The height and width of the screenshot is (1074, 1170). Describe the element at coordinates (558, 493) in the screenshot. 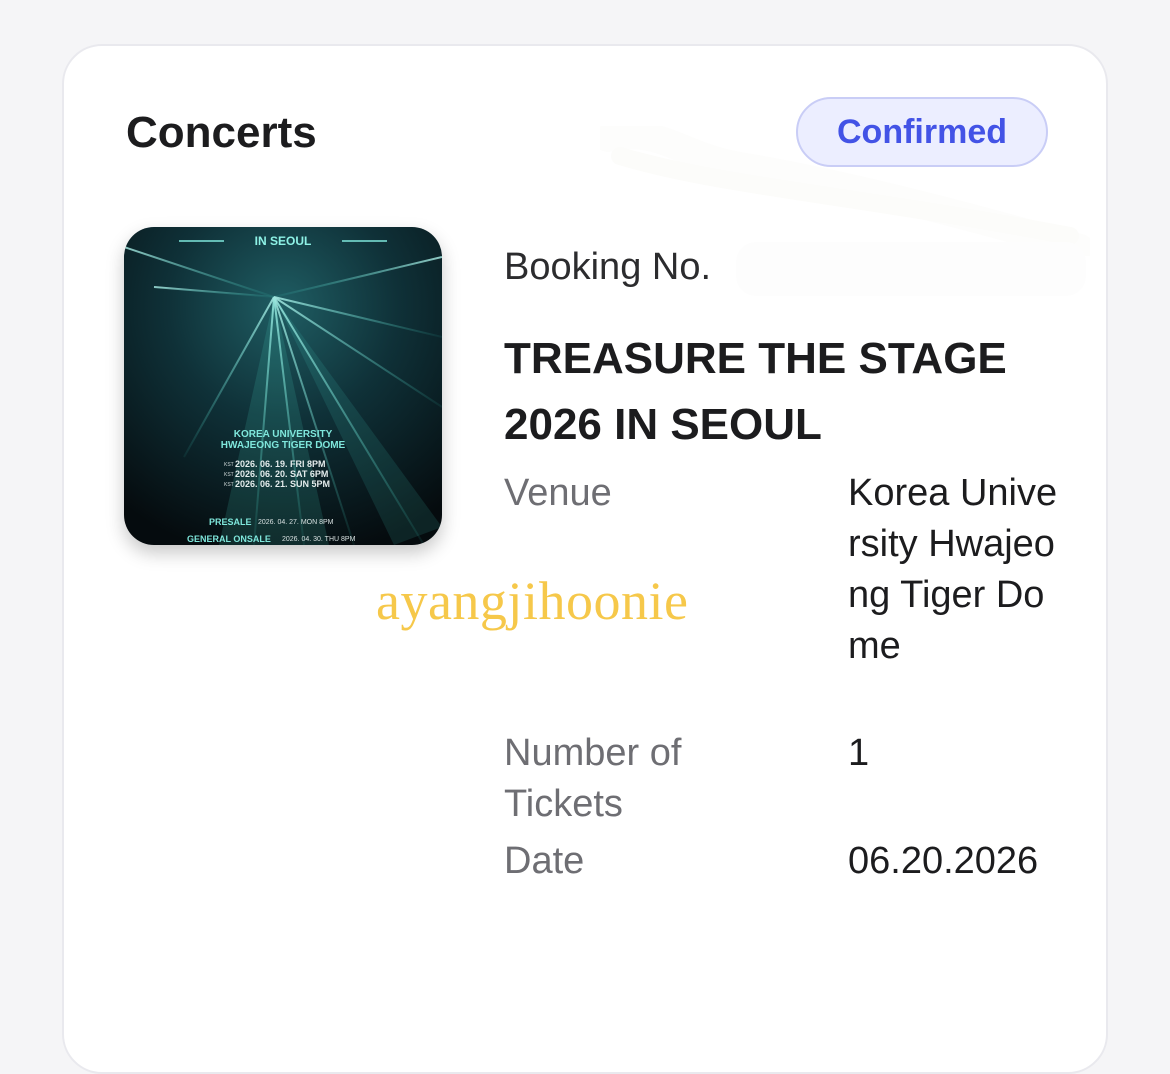

I see `venue-label: Venue` at that location.